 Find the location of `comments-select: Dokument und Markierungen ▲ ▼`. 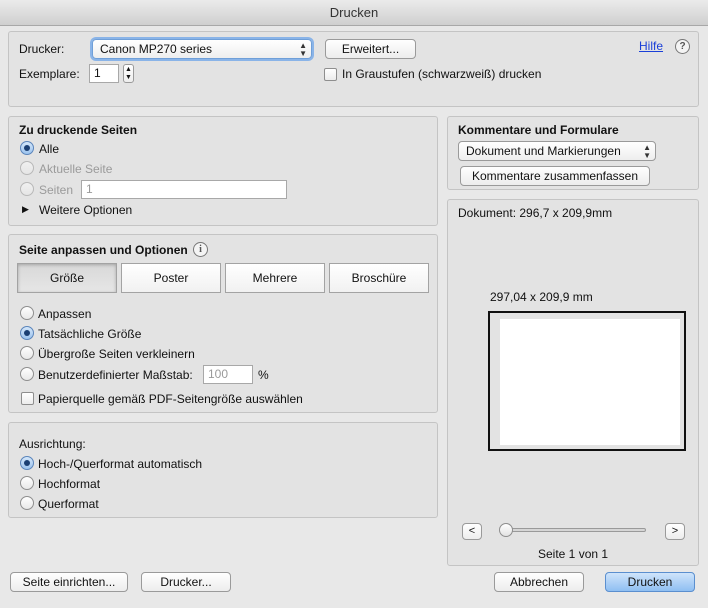

comments-select: Dokument und Markierungen ▲ ▼ is located at coordinates (557, 151).